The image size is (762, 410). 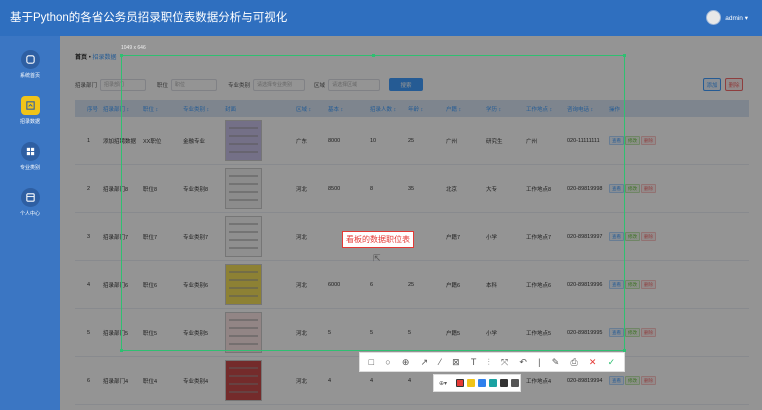 What do you see at coordinates (81, 58) in the screenshot?
I see `breadcrumb-home: 首页` at bounding box center [81, 58].